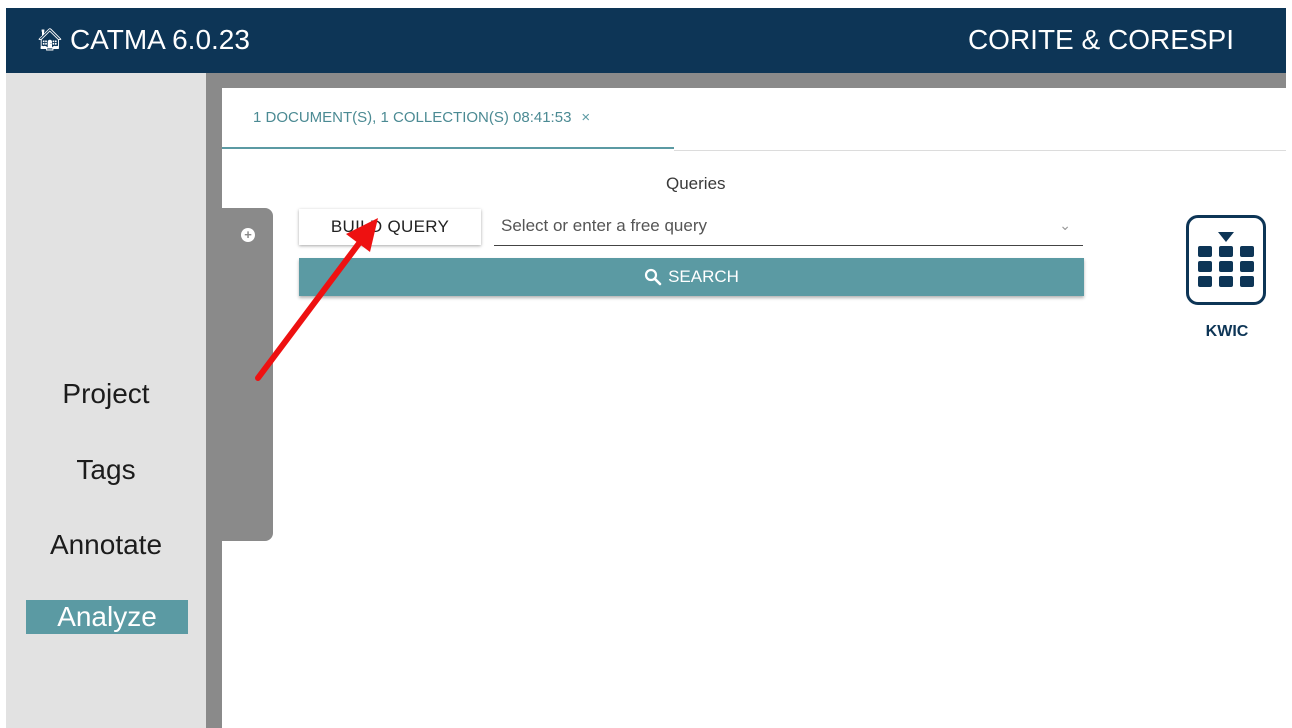 The image size is (1292, 728). I want to click on search-icon, so click(653, 277).